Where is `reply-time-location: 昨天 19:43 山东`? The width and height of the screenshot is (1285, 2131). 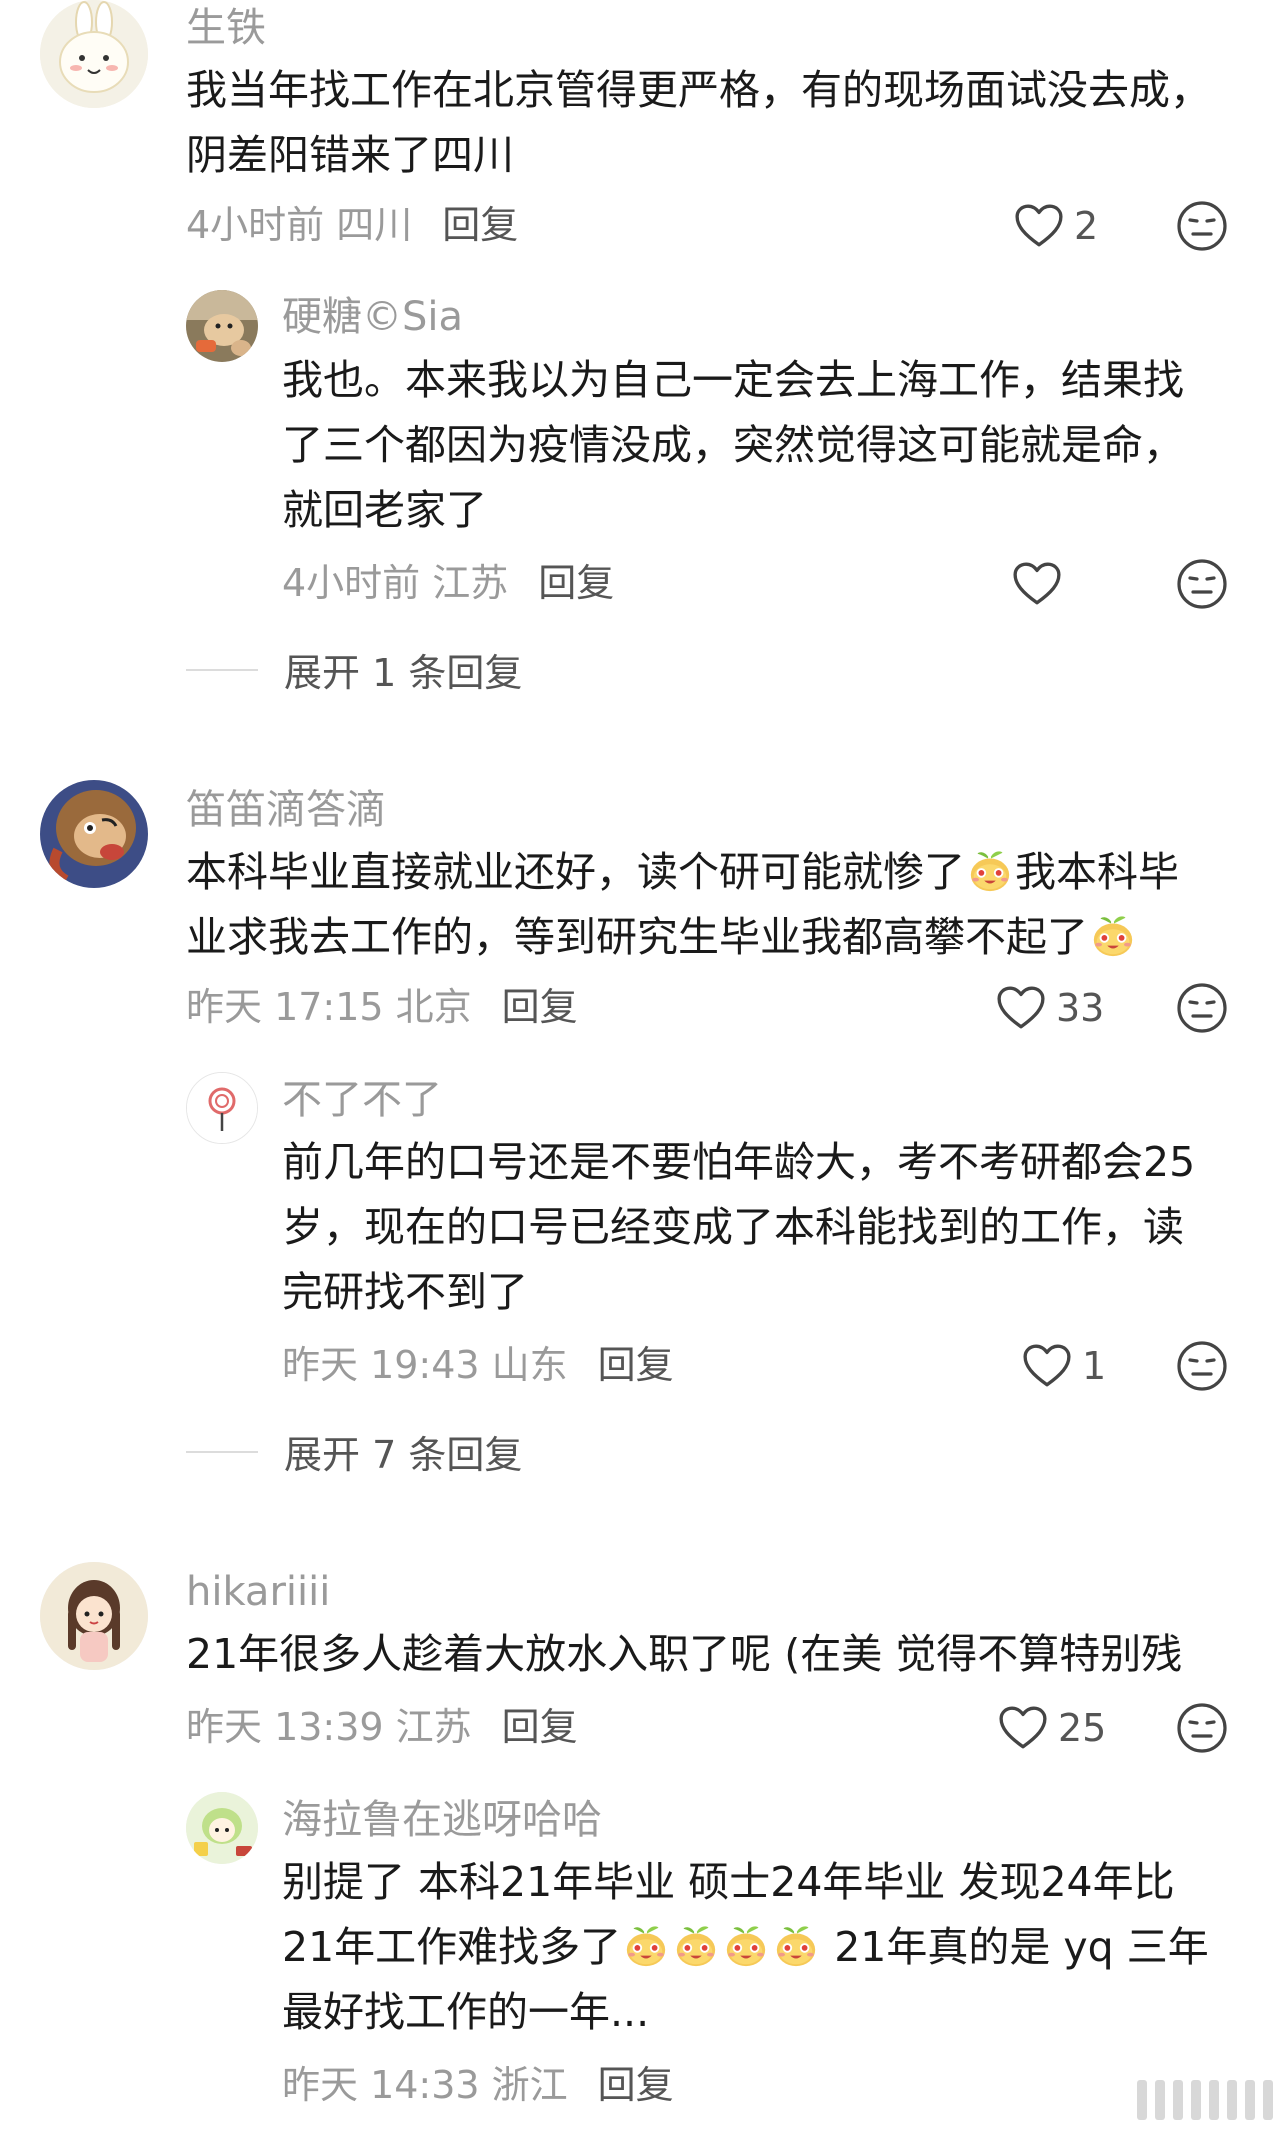
reply-time-location: 昨天 19:43 山东 is located at coordinates (425, 1365).